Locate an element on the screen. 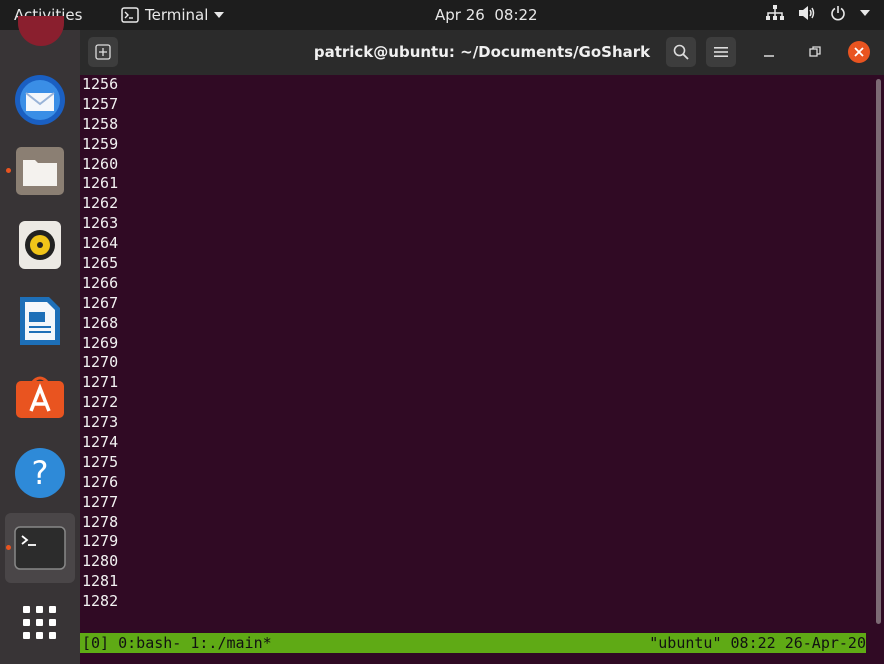 The width and height of the screenshot is (884, 664). scrollbar is located at coordinates (878, 351).